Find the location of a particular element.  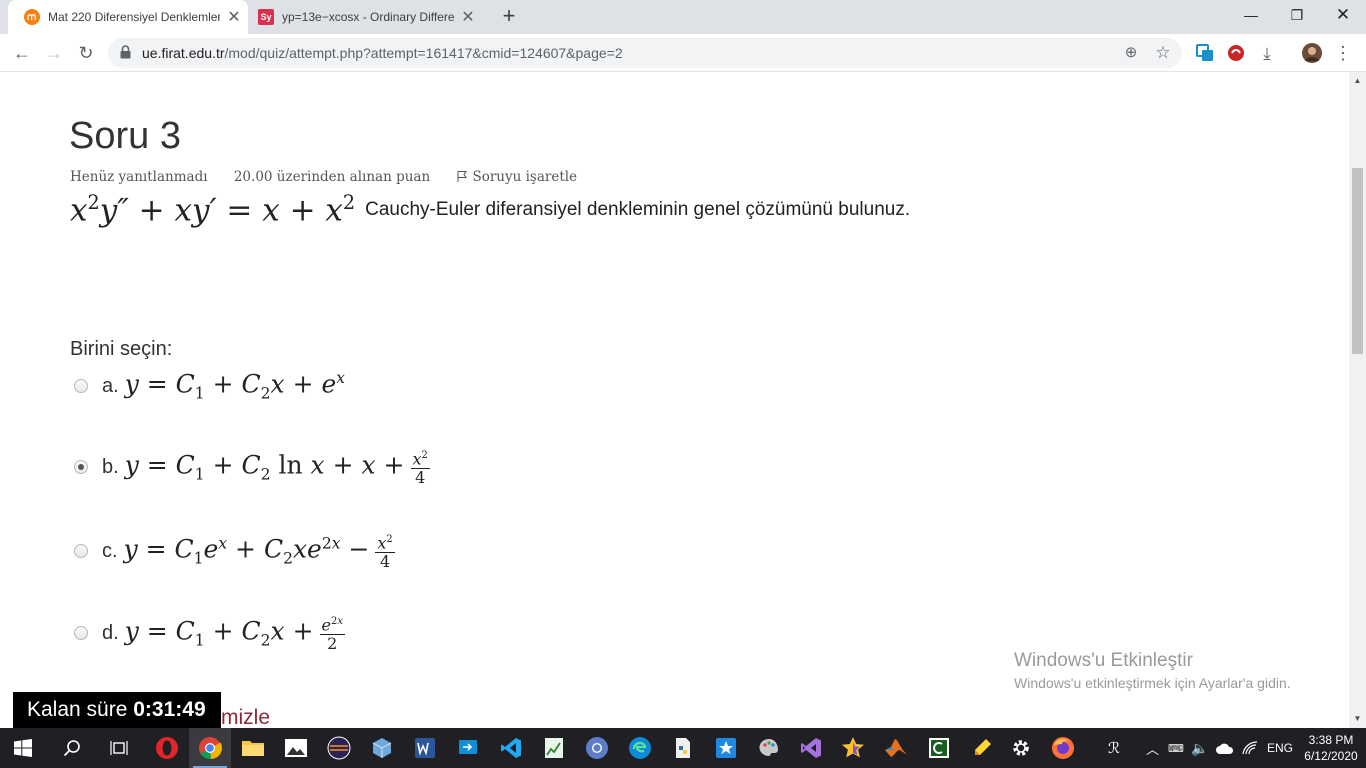

option-a: a. y = C1 + C2x + ex is located at coordinates (209, 386).